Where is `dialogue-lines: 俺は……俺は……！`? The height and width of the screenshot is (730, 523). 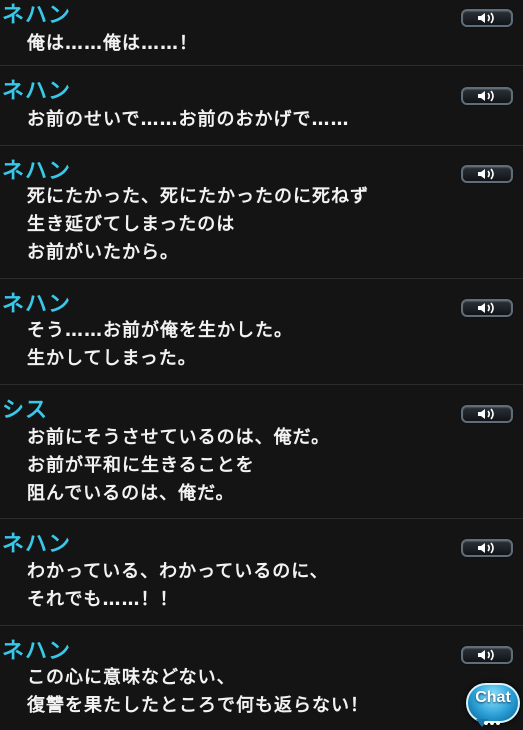 dialogue-lines: 俺は……俺は……！ is located at coordinates (112, 44).